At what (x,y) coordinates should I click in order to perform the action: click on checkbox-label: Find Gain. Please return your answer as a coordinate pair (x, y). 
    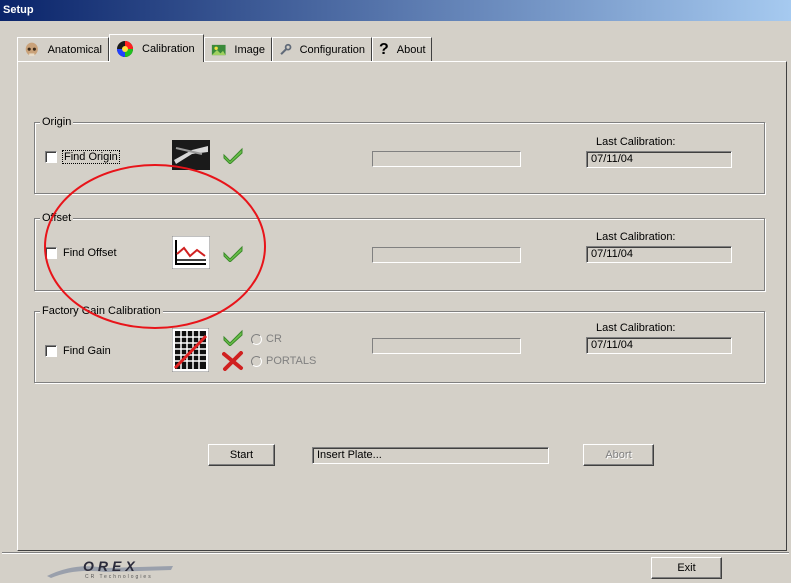
    Looking at the image, I should click on (87, 351).